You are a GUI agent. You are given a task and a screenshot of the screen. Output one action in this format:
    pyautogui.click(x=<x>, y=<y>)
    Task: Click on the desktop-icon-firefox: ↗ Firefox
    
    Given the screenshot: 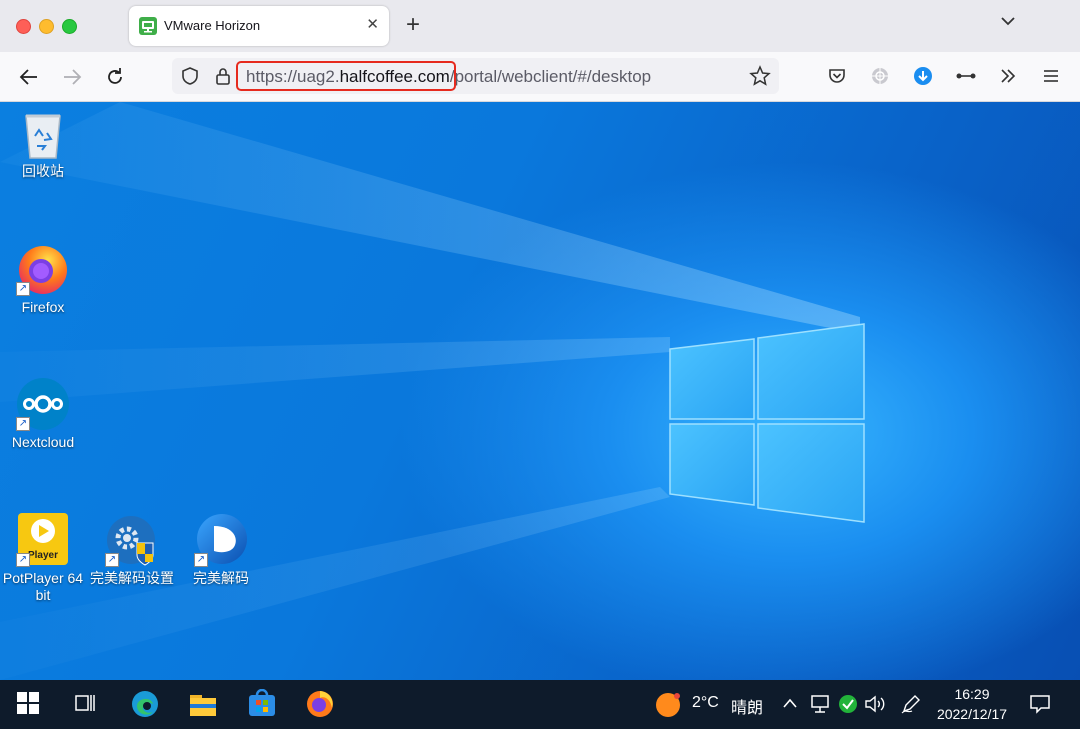 What is the action you would take?
    pyautogui.click(x=44, y=279)
    